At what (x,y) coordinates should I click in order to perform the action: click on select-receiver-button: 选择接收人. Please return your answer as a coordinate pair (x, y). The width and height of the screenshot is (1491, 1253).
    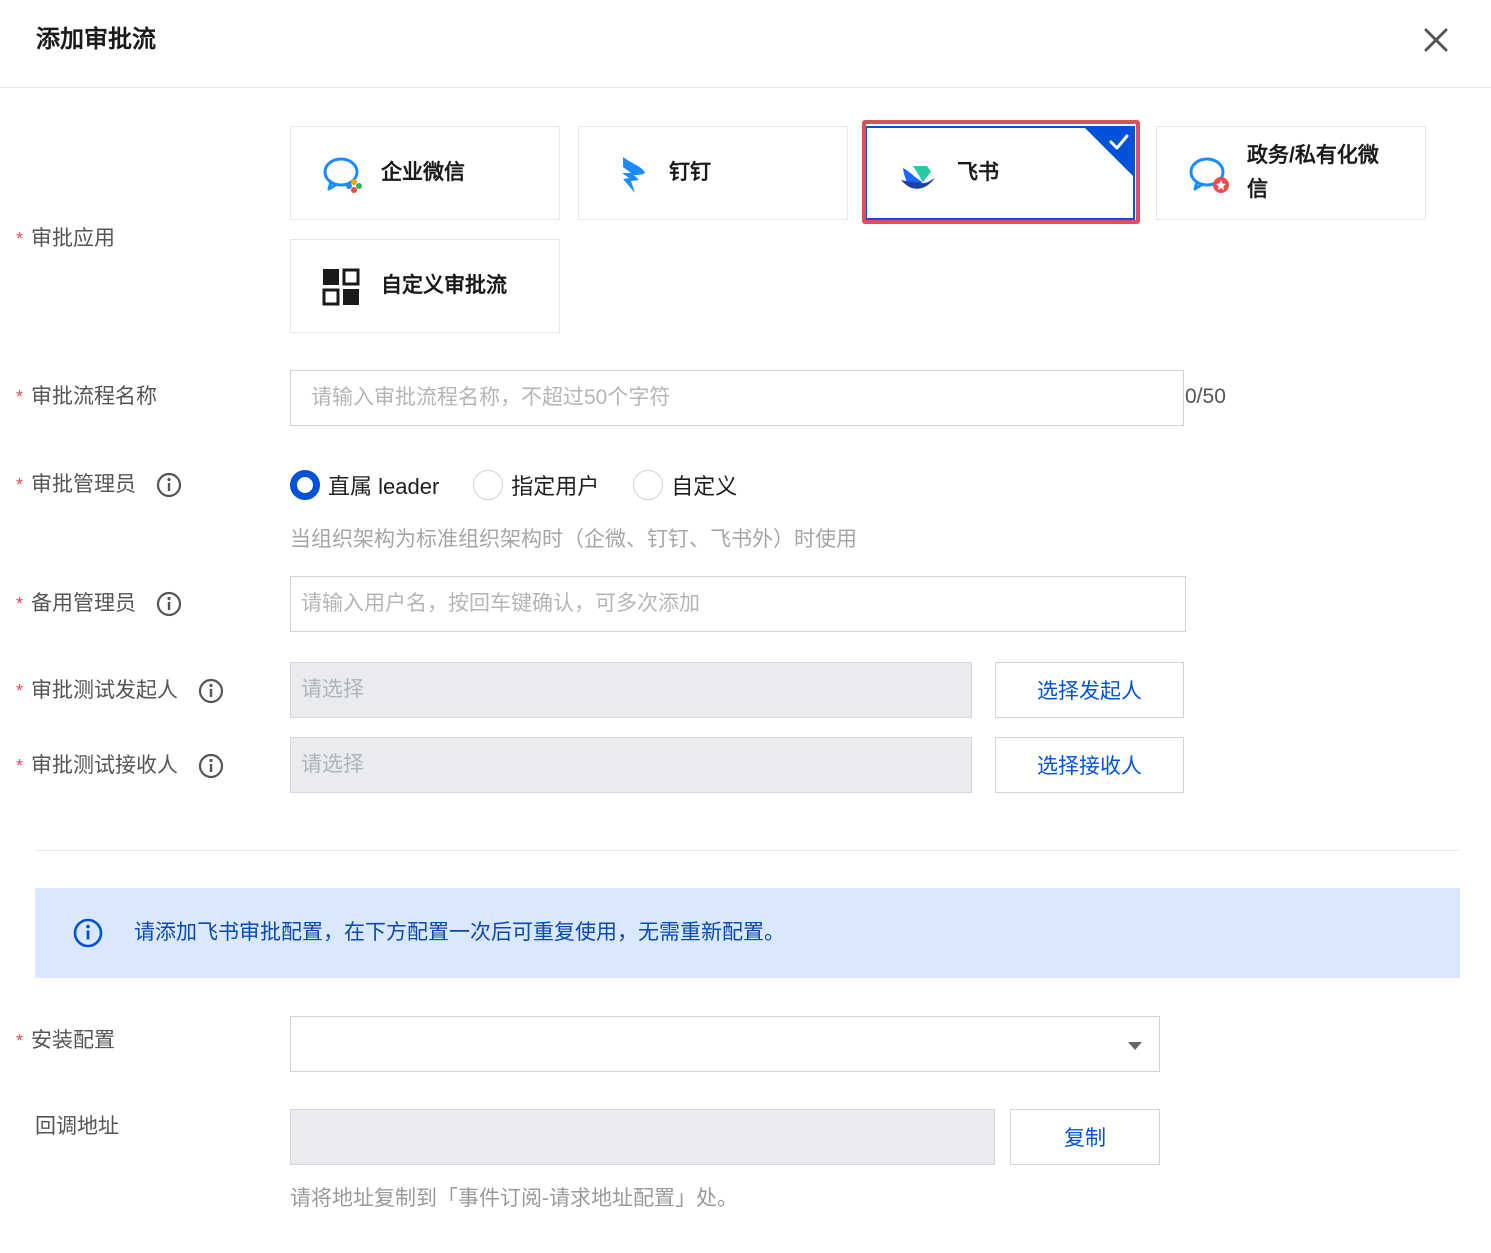
    Looking at the image, I should click on (1089, 765).